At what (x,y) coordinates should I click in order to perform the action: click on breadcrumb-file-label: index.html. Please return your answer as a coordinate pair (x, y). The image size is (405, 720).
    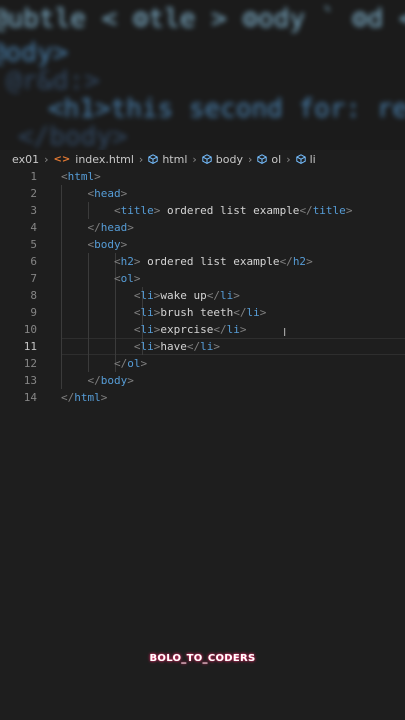
    Looking at the image, I should click on (104, 159).